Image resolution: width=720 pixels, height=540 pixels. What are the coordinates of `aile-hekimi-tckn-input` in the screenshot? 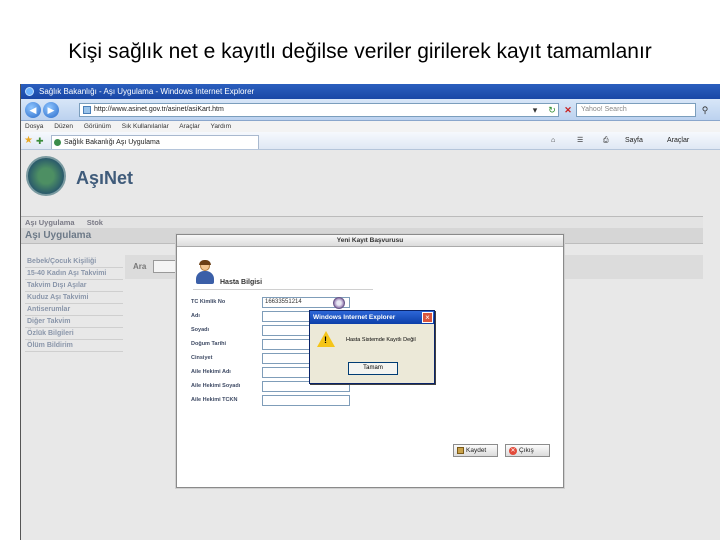 It's located at (306, 400).